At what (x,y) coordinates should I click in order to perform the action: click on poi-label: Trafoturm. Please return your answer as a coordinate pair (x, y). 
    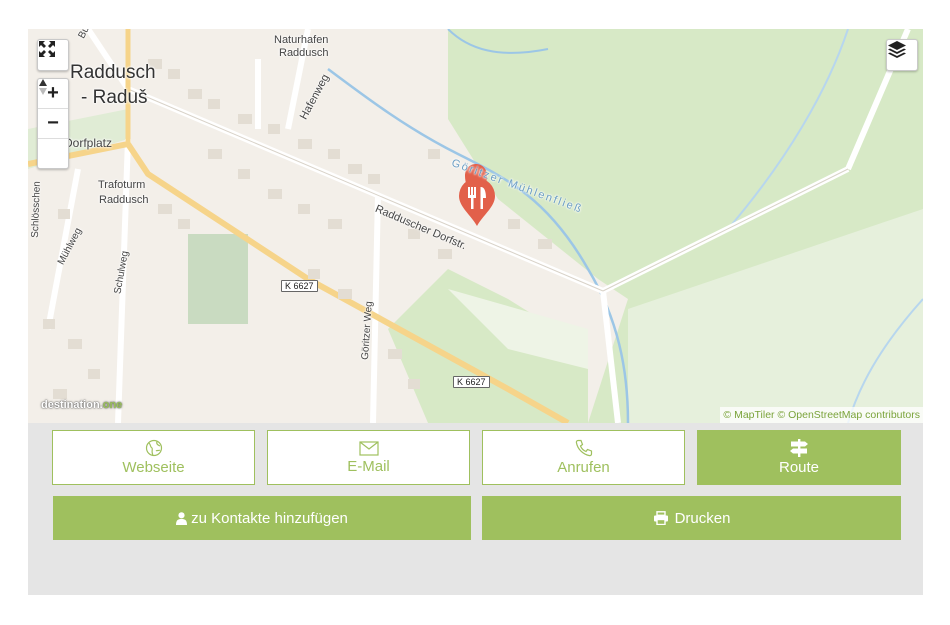
    Looking at the image, I should click on (122, 185).